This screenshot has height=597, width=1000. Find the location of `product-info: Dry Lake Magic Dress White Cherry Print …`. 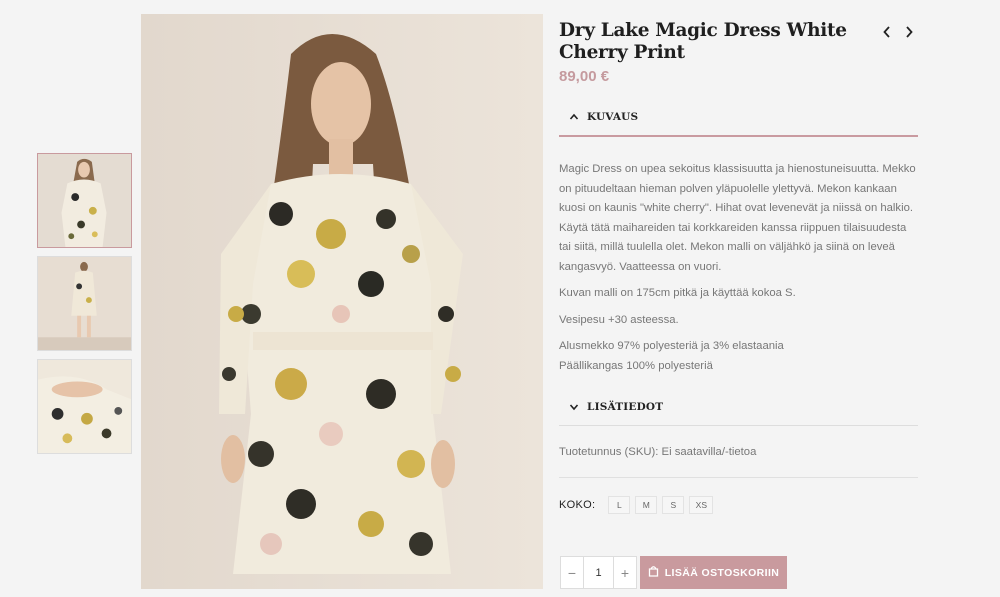

product-info: Dry Lake Magic Dress White Cherry Print … is located at coordinates (739, 52).